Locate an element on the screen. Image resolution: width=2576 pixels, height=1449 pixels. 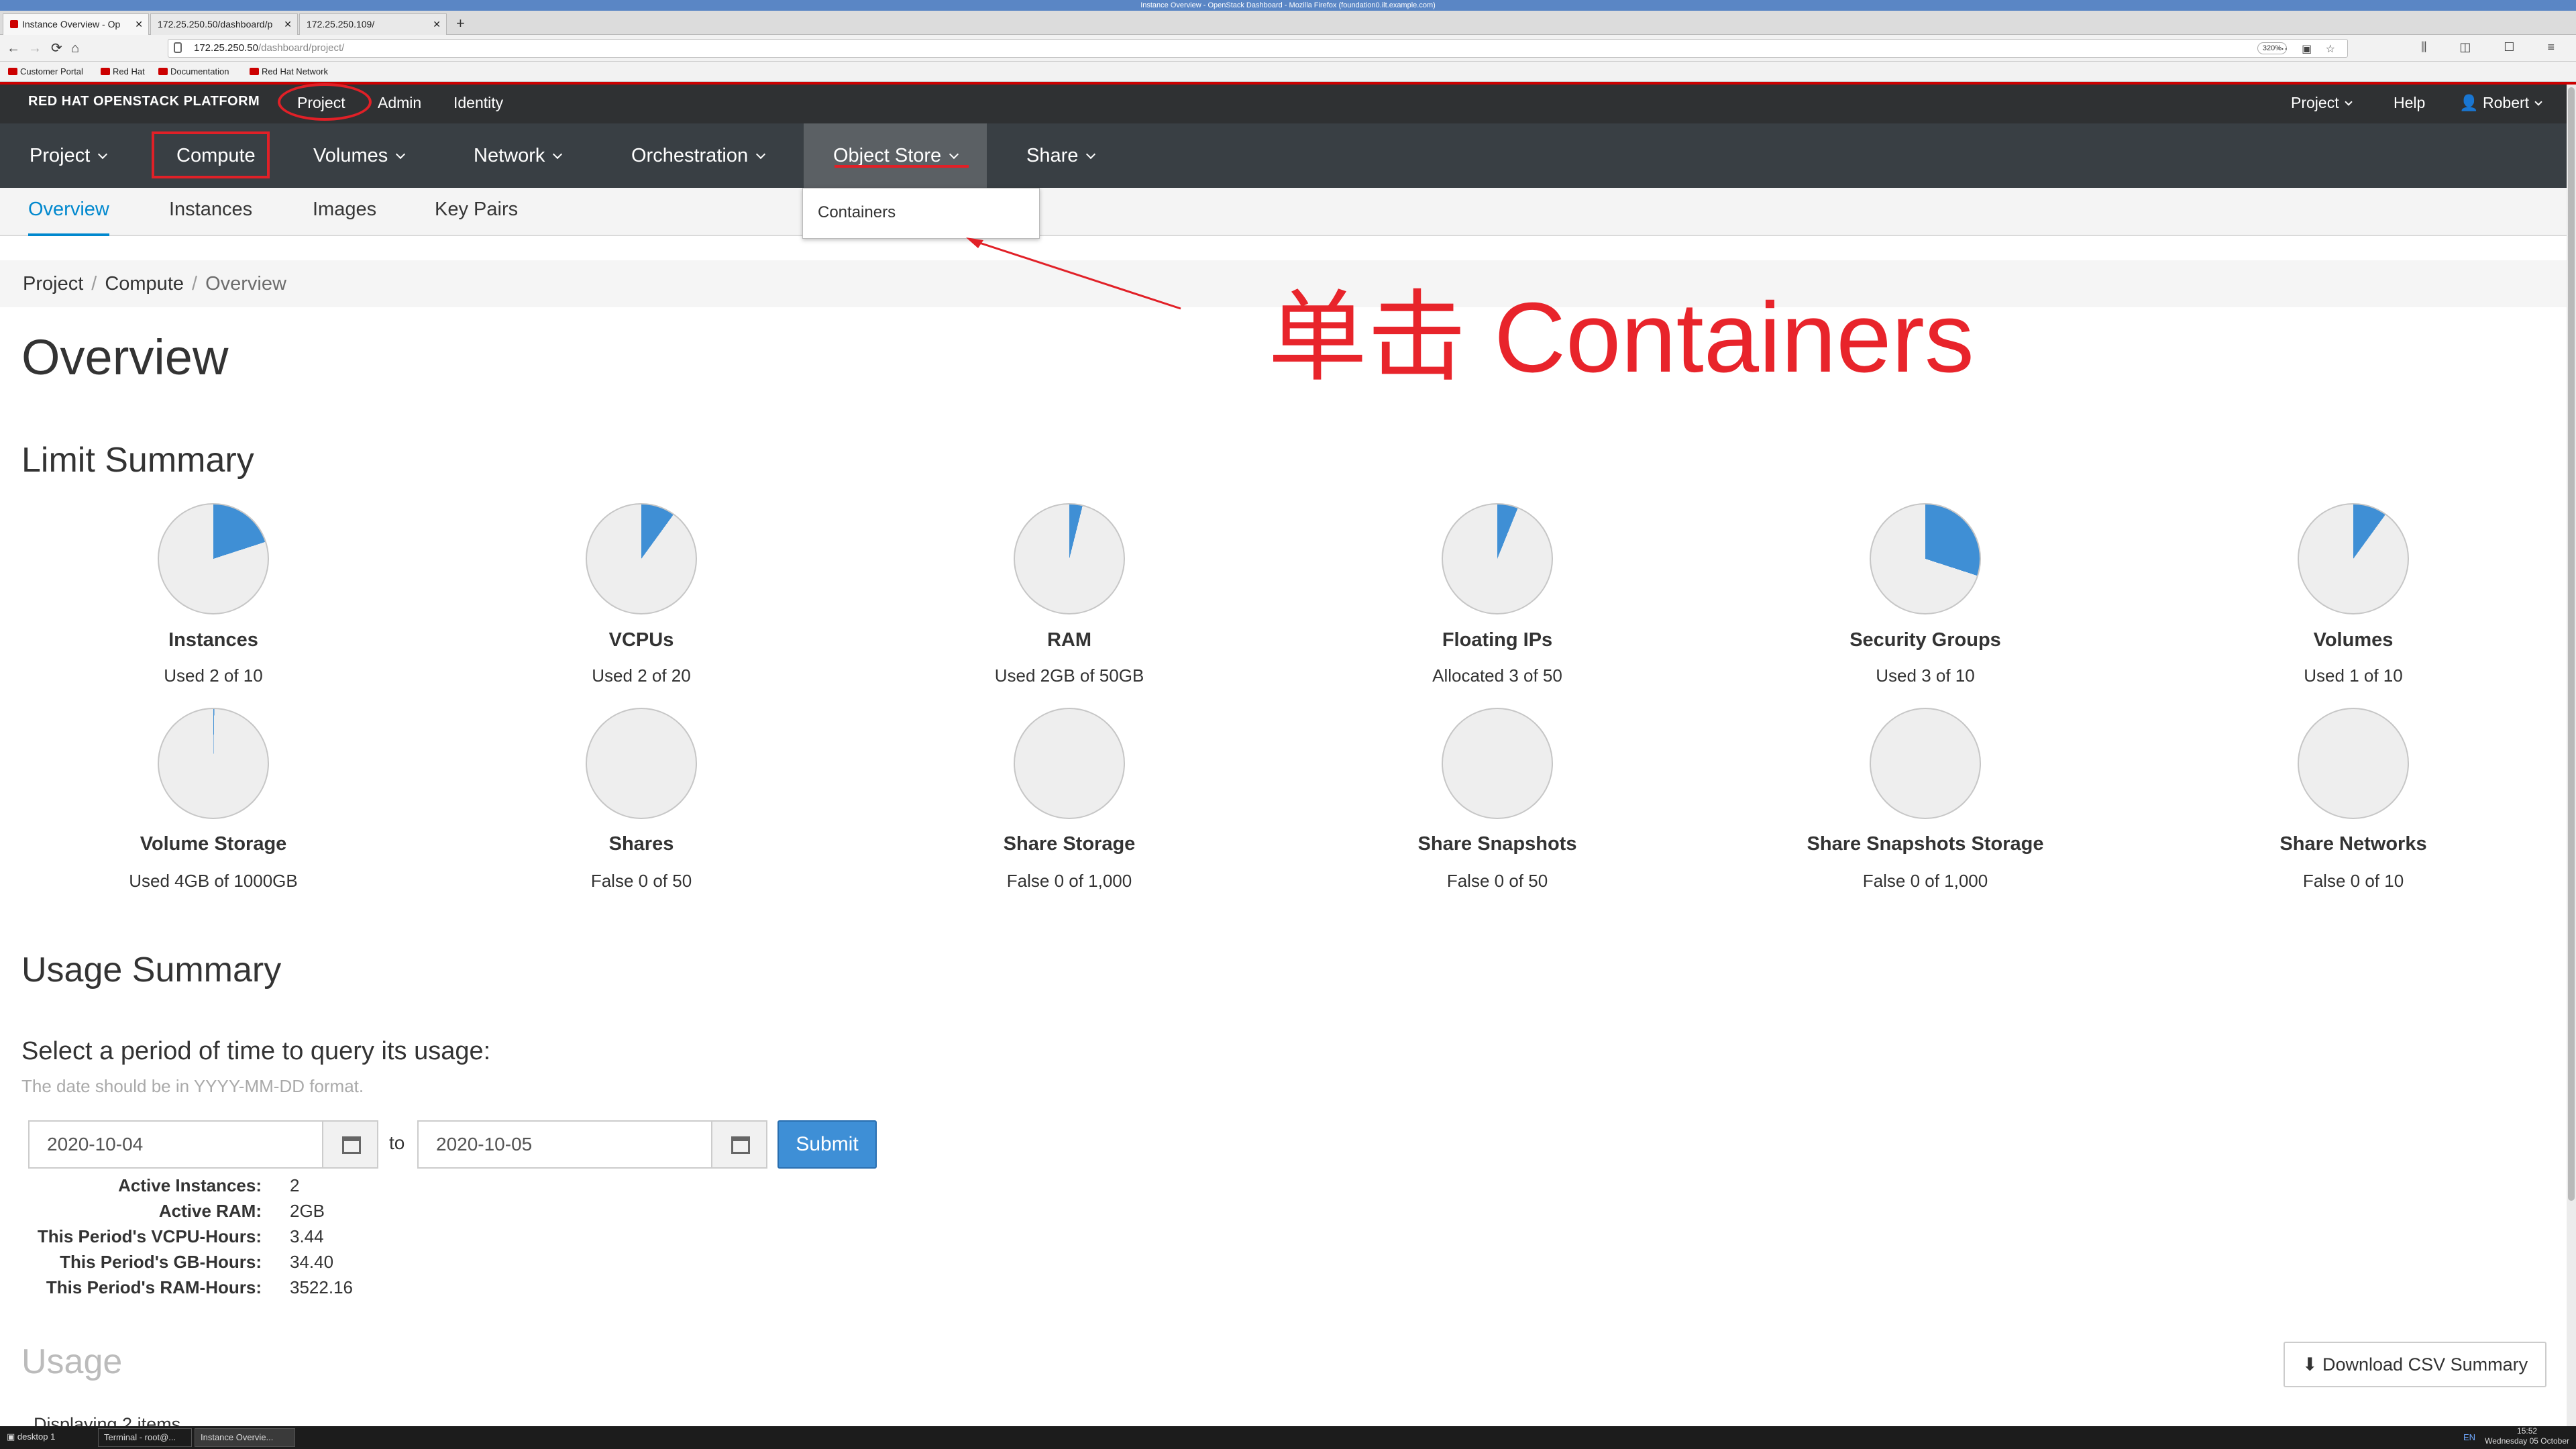
nav-volumes: Volumes is located at coordinates (358, 155).